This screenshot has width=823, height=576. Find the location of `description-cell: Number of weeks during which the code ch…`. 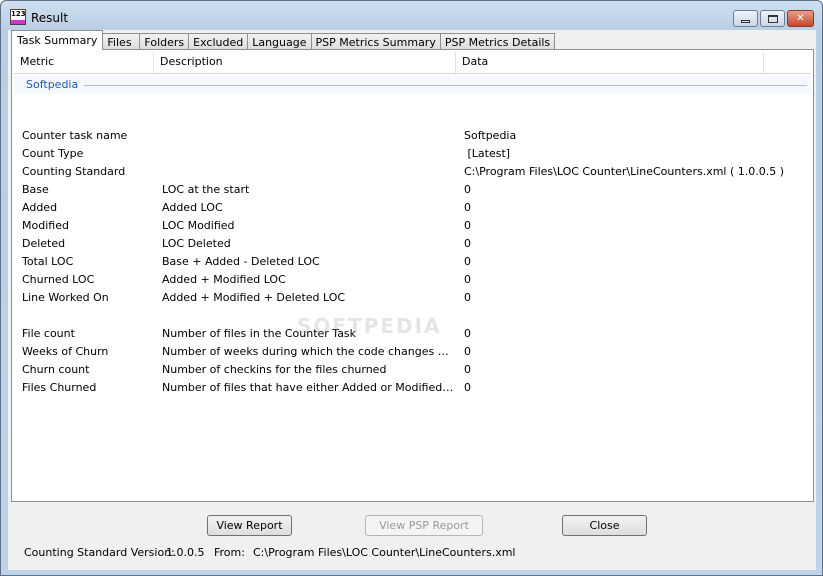

description-cell: Number of weeks during which the code ch… is located at coordinates (308, 351).